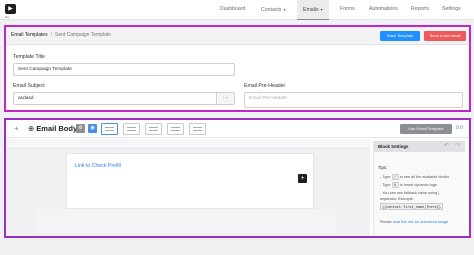 This screenshot has height=255, width=474. What do you see at coordinates (385, 177) in the screenshot?
I see `tip-slash-prefix: - Type` at bounding box center [385, 177].